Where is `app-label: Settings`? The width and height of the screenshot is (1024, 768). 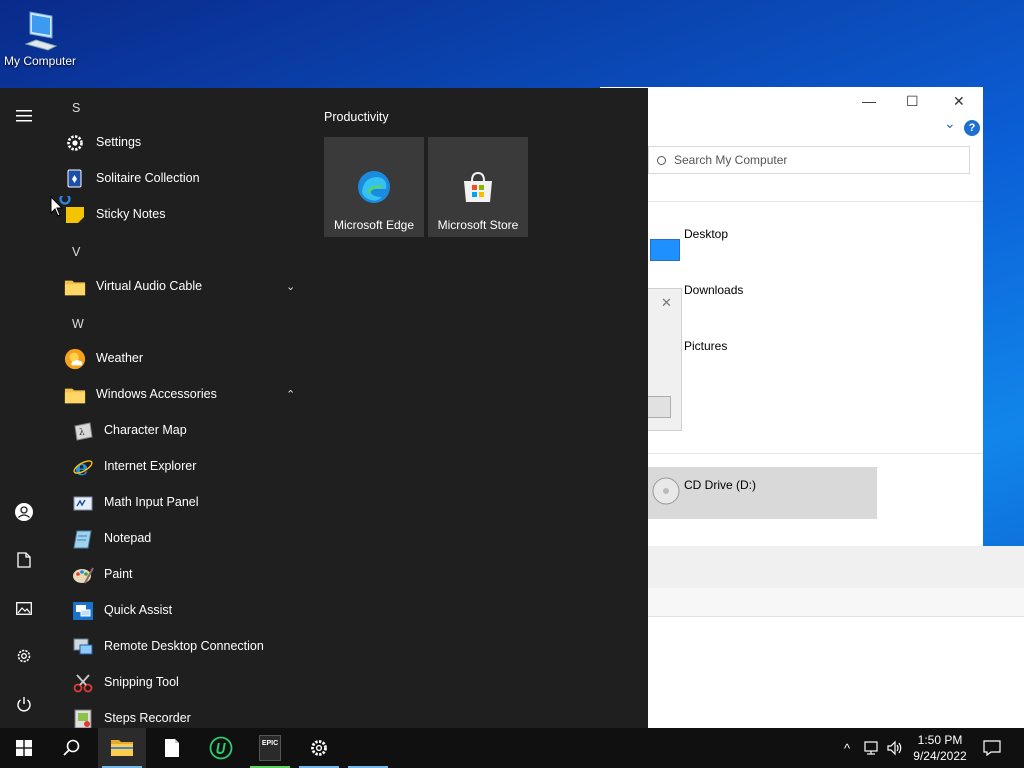 app-label: Settings is located at coordinates (119, 142).